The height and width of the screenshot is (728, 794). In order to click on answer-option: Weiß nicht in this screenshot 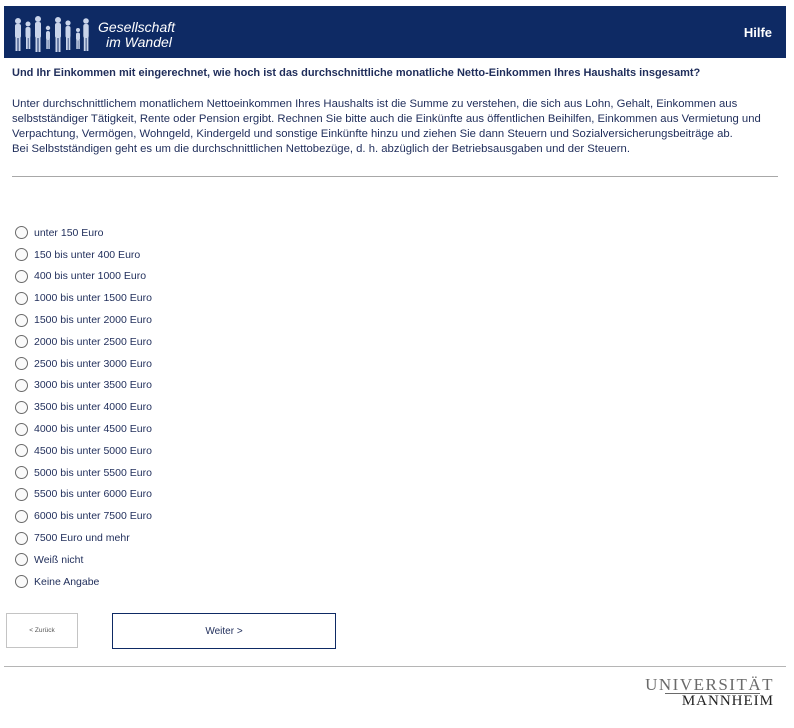, I will do `click(83, 560)`.